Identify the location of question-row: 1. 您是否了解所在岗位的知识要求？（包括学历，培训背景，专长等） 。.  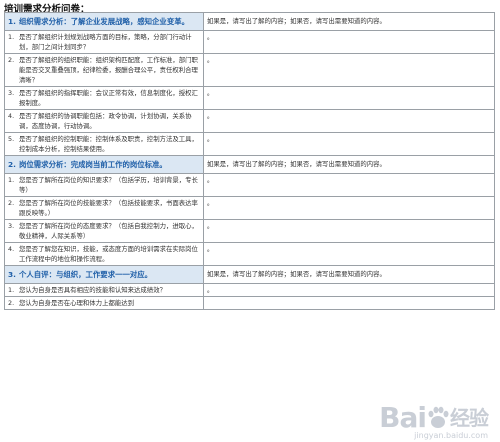
(249, 185).